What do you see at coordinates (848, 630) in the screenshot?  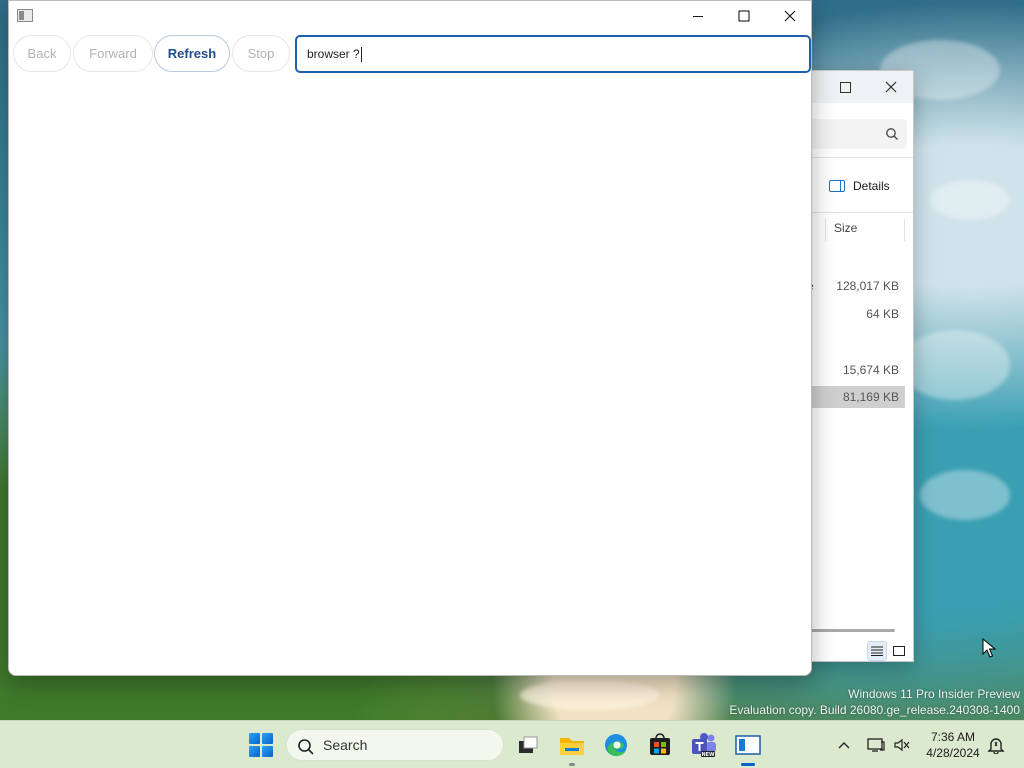 I see `horizontal-scrollbar` at bounding box center [848, 630].